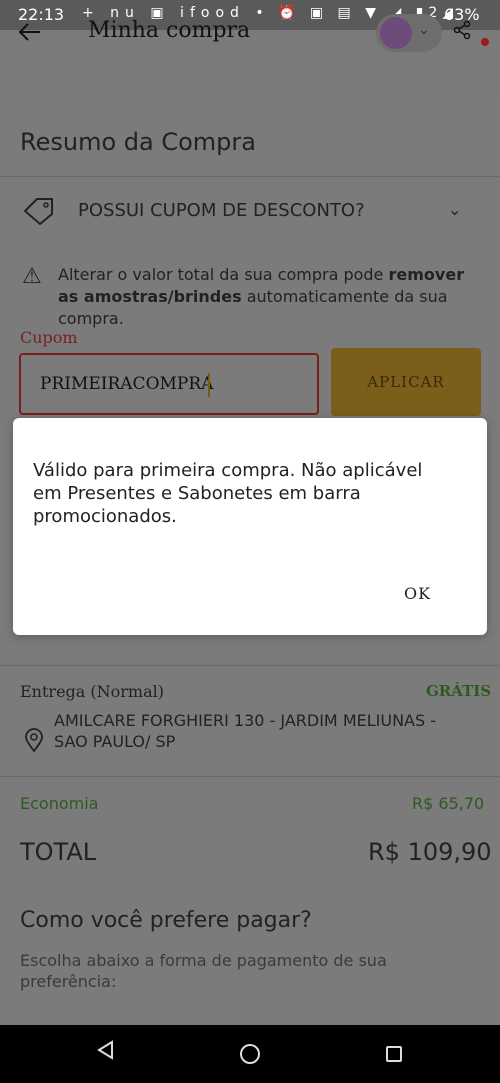 The image size is (500, 1083). What do you see at coordinates (49, 337) in the screenshot?
I see `coupon-field-label: Cupom` at bounding box center [49, 337].